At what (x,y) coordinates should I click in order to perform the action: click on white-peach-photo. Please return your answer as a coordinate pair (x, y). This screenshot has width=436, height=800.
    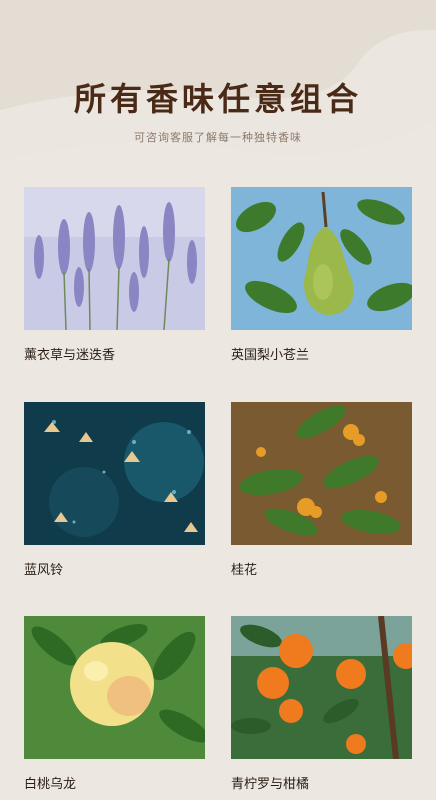
    Looking at the image, I should click on (114, 687).